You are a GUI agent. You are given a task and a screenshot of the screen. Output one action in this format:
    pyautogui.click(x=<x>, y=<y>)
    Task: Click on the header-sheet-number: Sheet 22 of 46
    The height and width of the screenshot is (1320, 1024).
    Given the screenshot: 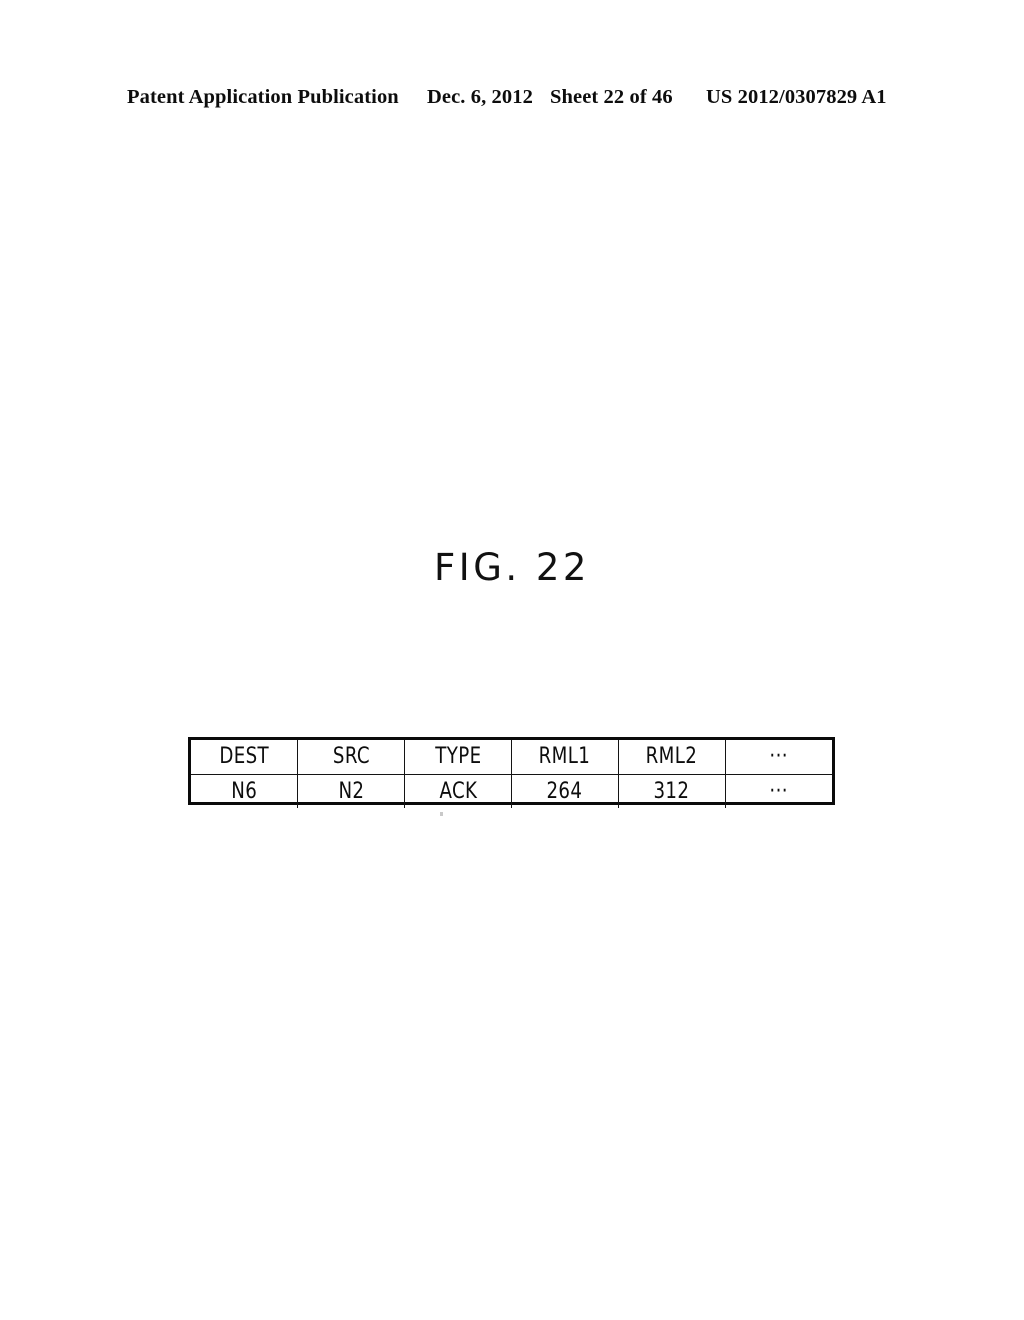 What is the action you would take?
    pyautogui.click(x=611, y=97)
    